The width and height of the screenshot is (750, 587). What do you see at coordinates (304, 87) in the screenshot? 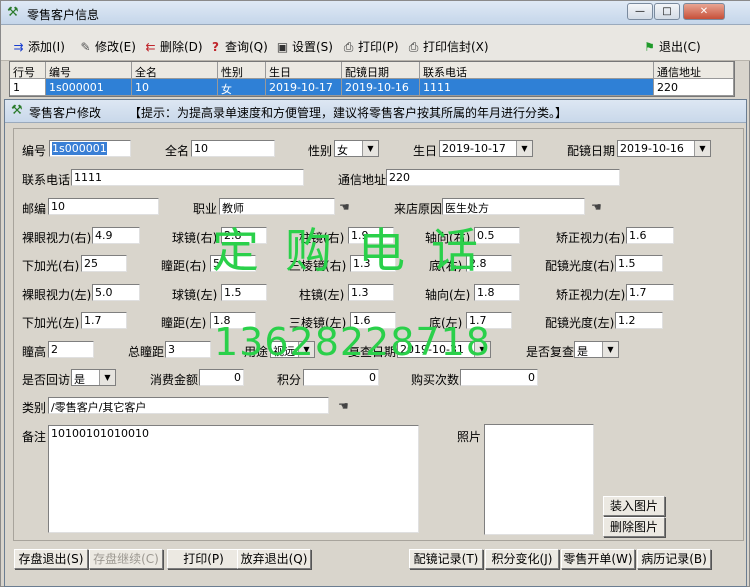
I see `grid-cell: 2019-10-17` at bounding box center [304, 87].